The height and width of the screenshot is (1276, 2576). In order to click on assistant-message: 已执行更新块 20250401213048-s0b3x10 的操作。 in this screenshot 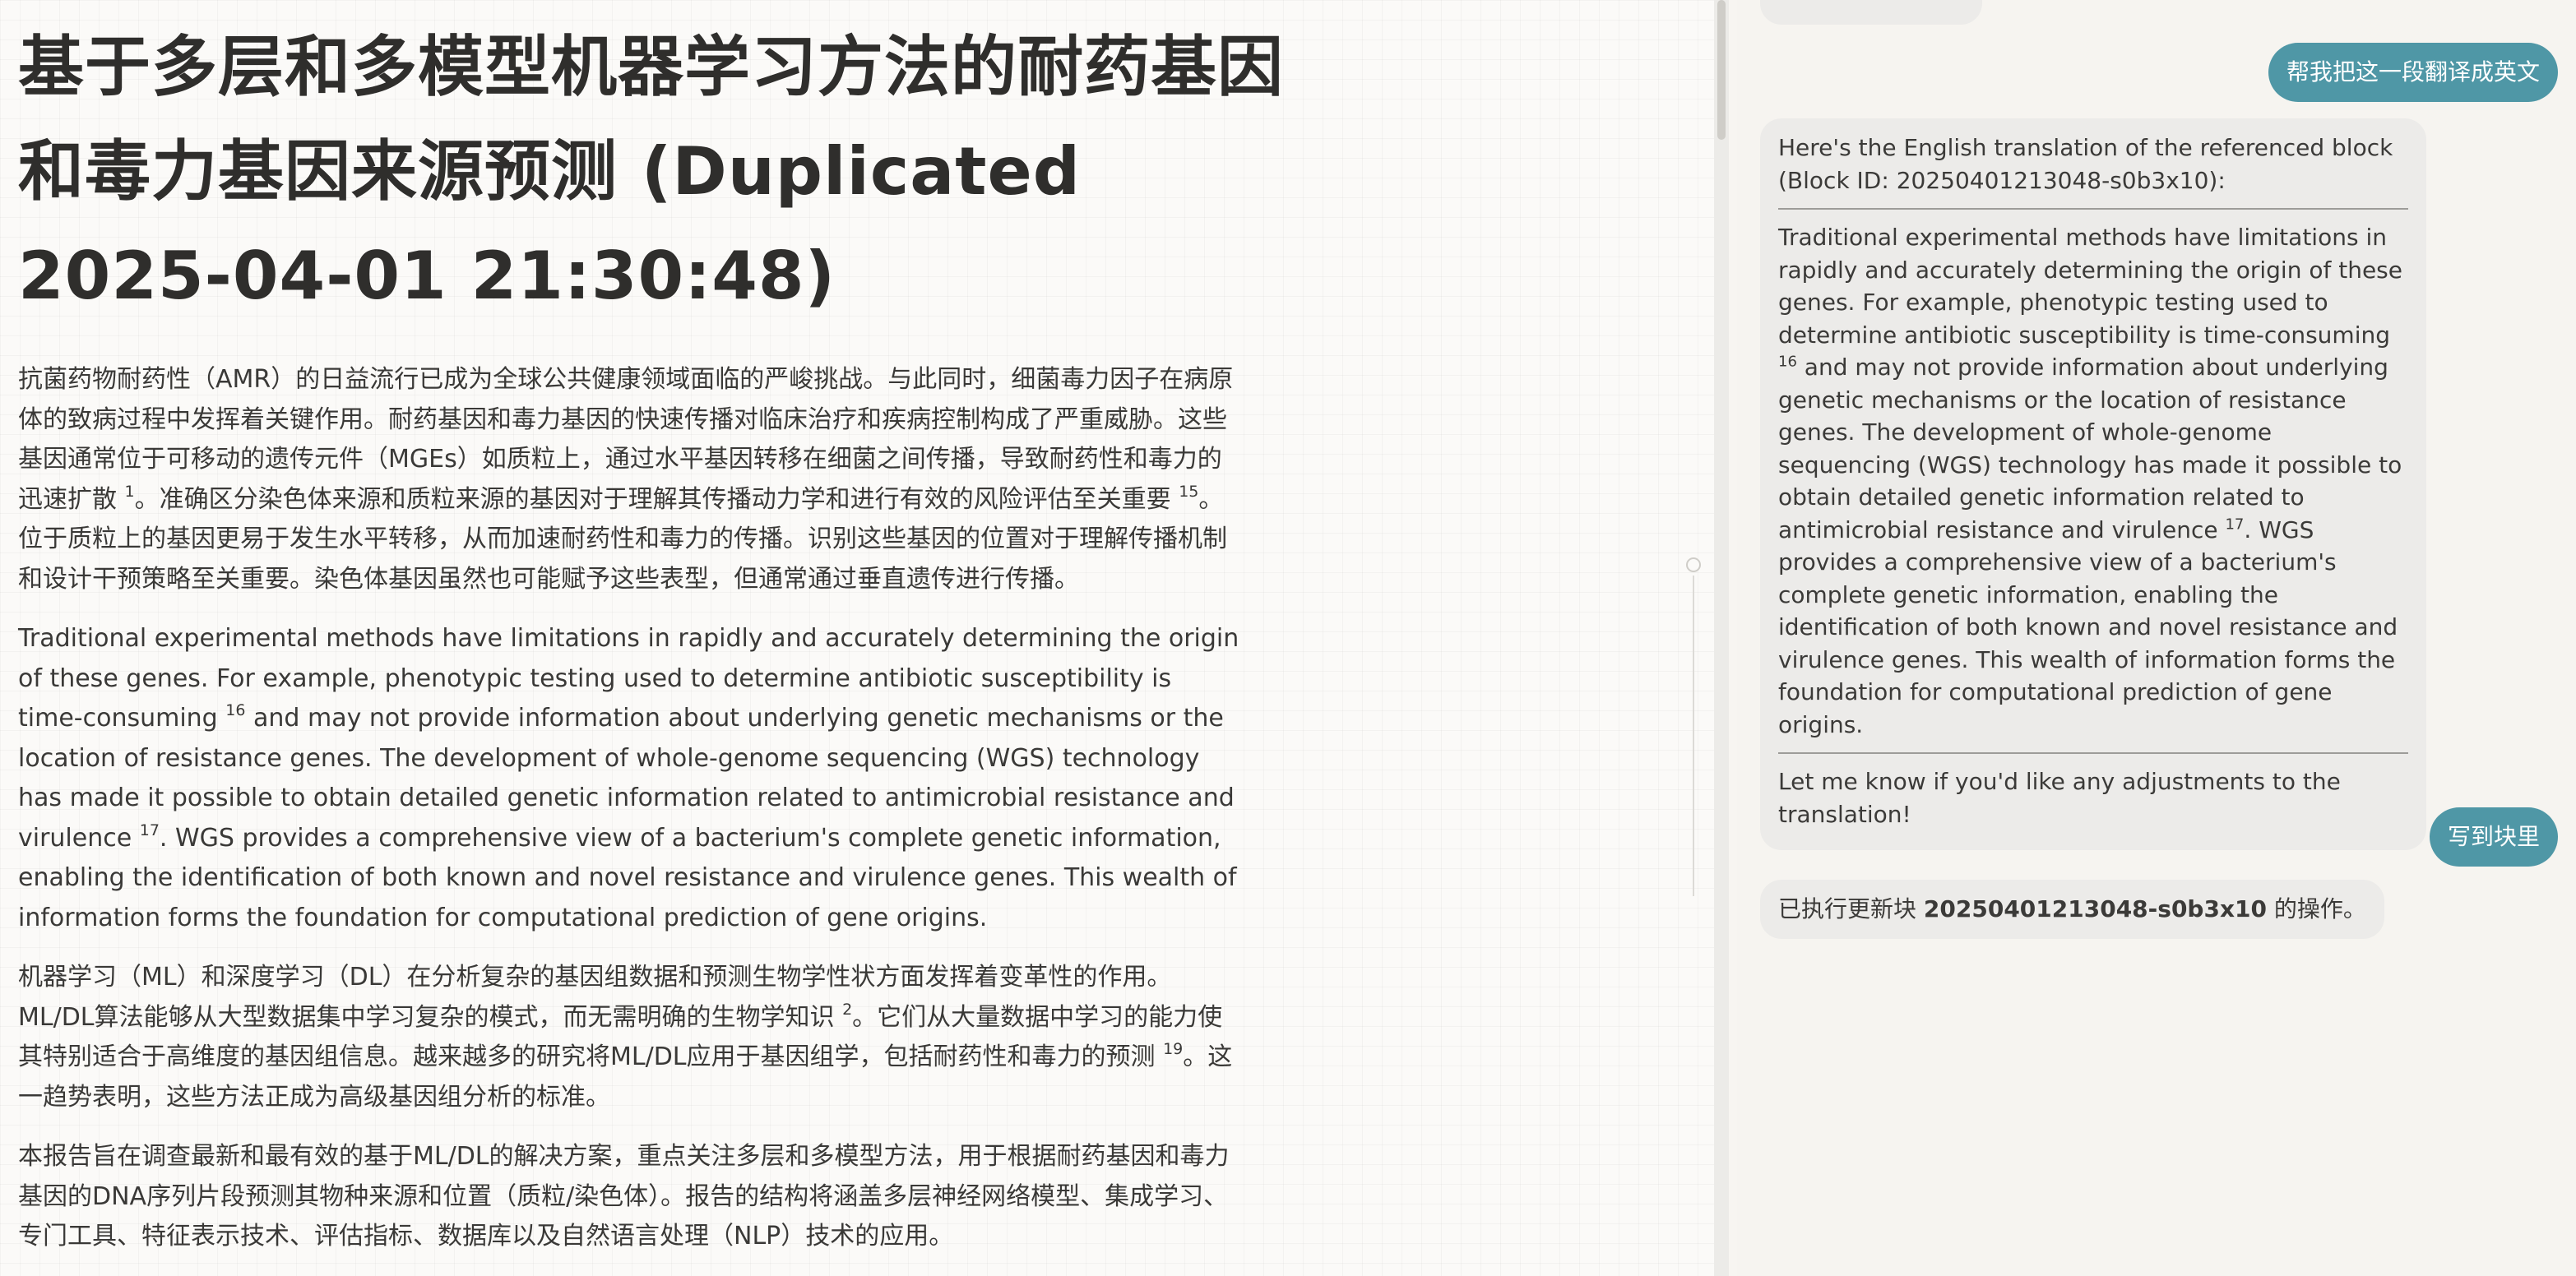, I will do `click(2072, 909)`.